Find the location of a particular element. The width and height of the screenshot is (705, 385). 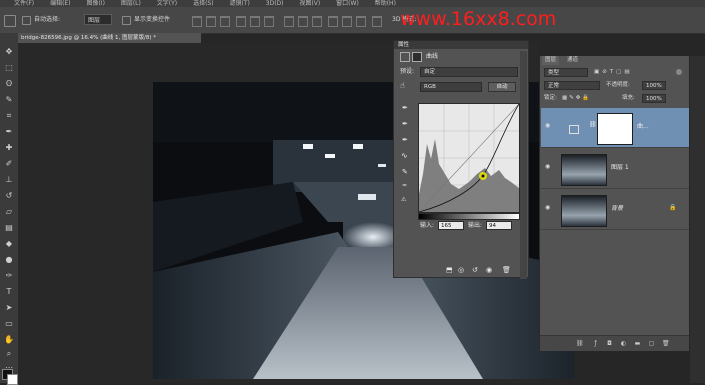

dodge-tool-icon: ● is located at coordinates (9, 260).